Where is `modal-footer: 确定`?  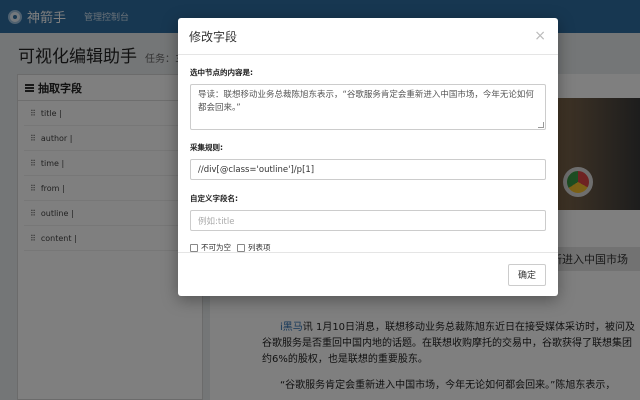 modal-footer: 确定 is located at coordinates (368, 274).